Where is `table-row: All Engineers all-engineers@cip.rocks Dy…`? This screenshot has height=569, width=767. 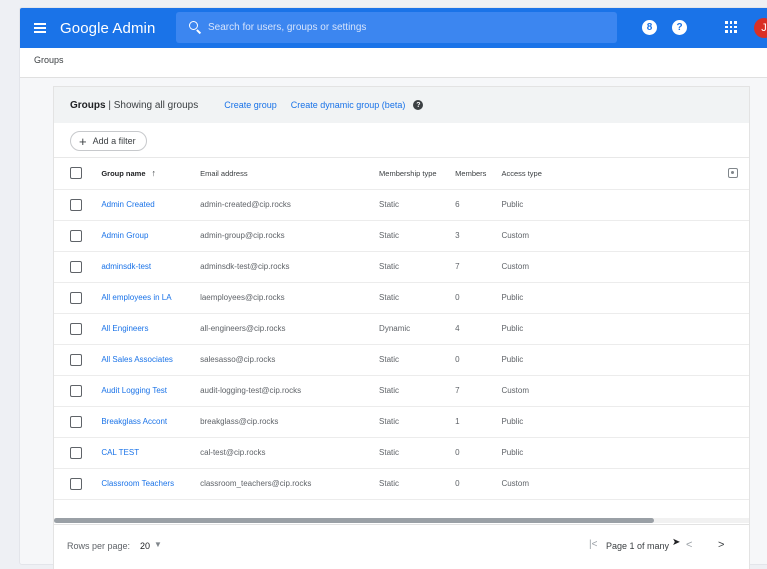 table-row: All Engineers all-engineers@cip.rocks Dy… is located at coordinates (401, 329).